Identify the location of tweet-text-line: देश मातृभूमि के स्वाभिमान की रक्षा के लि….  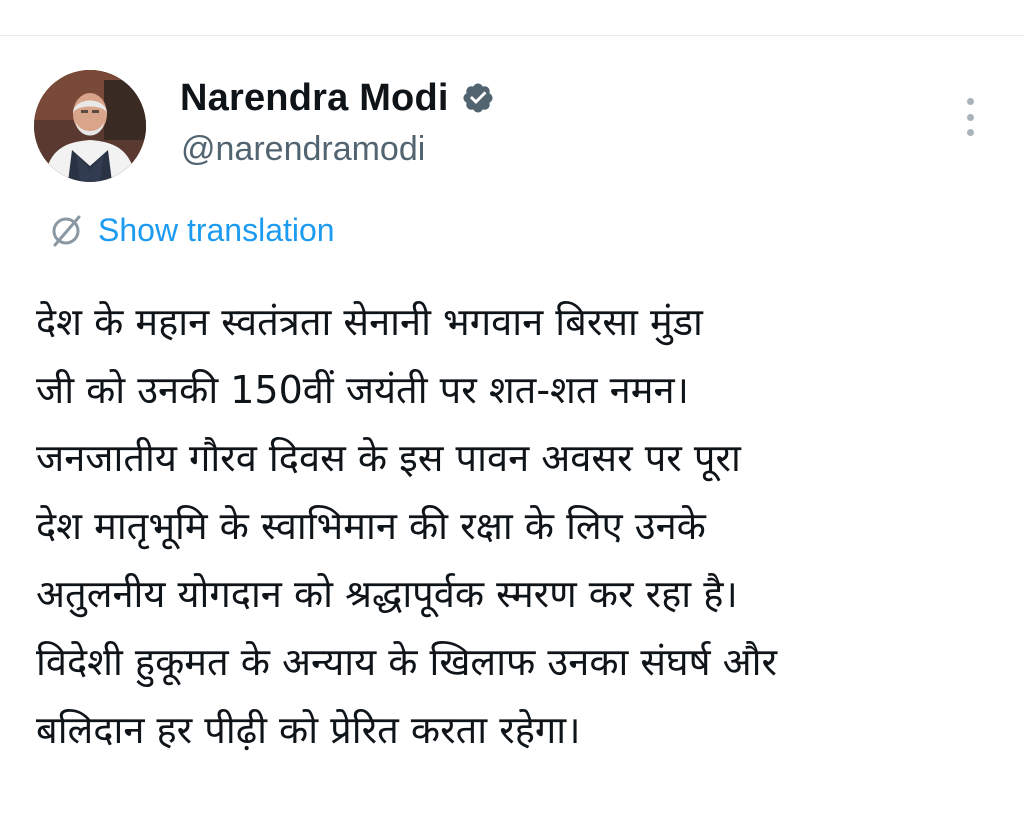
(371, 526).